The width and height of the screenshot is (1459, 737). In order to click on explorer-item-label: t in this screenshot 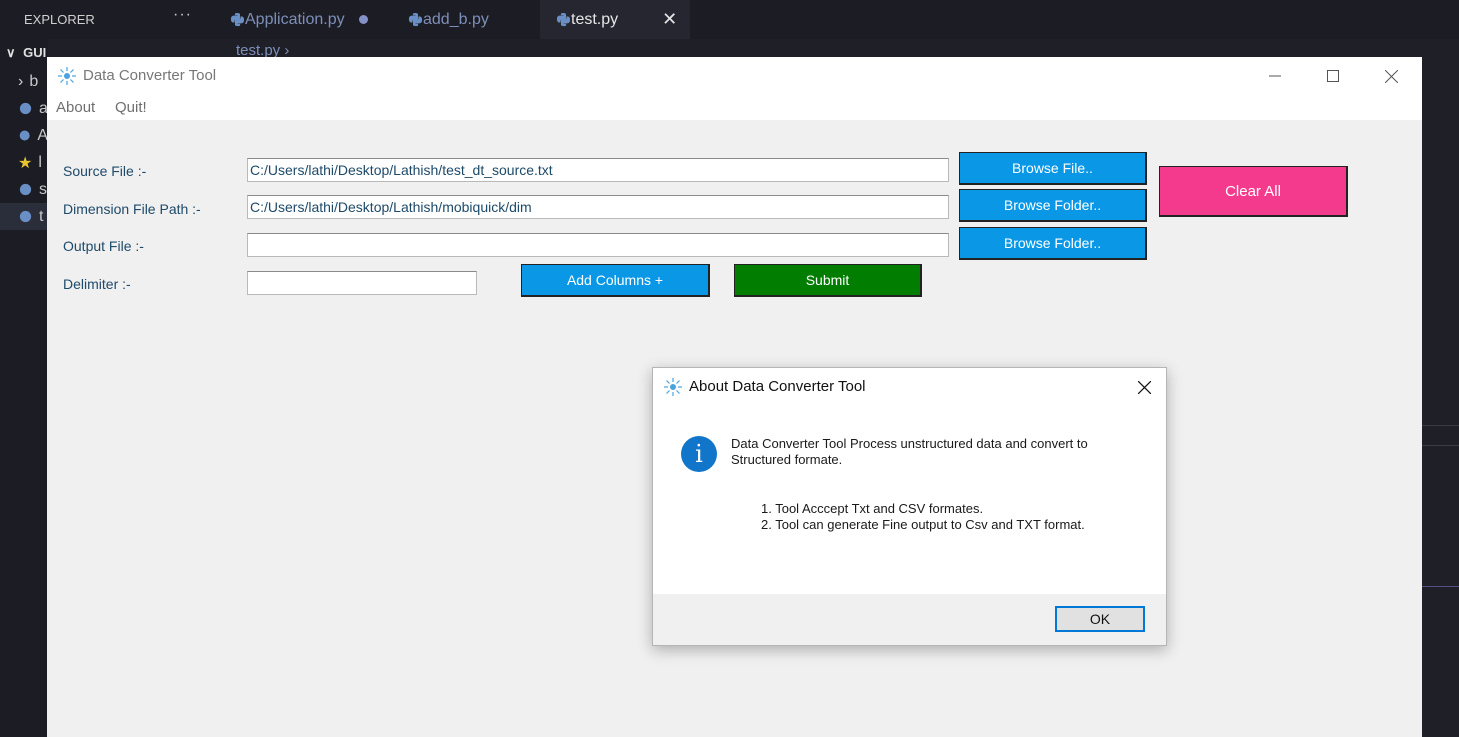, I will do `click(41, 216)`.